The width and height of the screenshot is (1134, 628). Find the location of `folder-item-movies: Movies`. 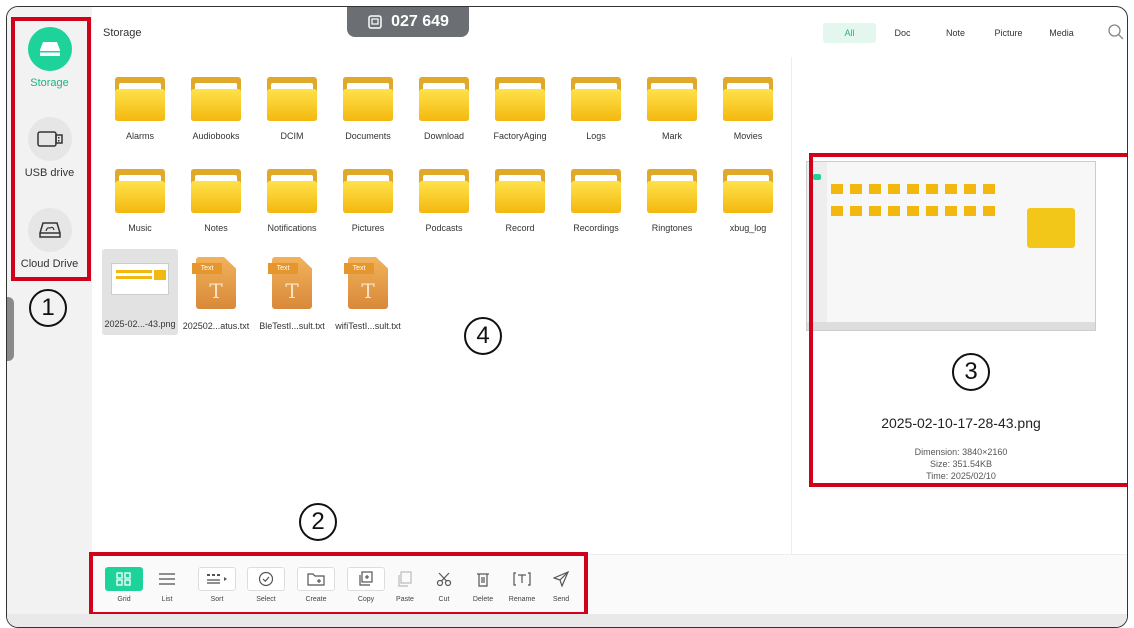

folder-item-movies: Movies is located at coordinates (748, 109).